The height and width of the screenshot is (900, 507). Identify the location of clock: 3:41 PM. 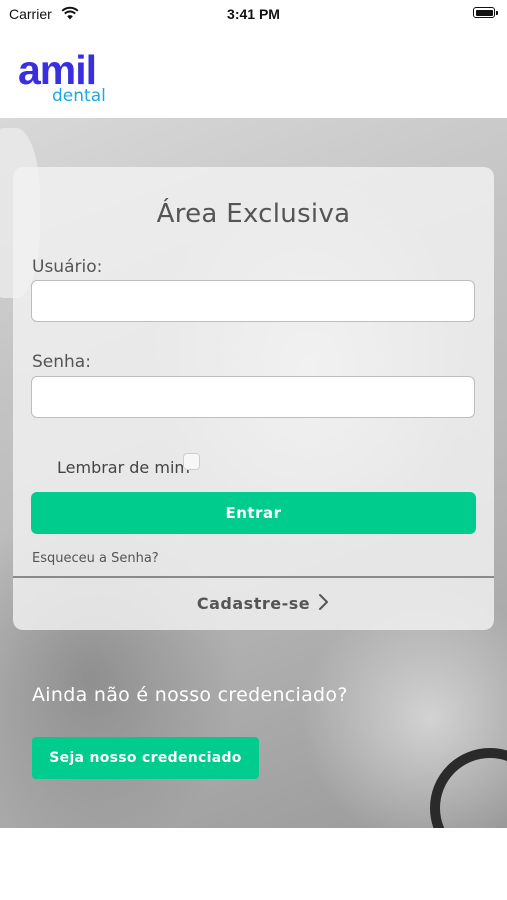
(253, 14).